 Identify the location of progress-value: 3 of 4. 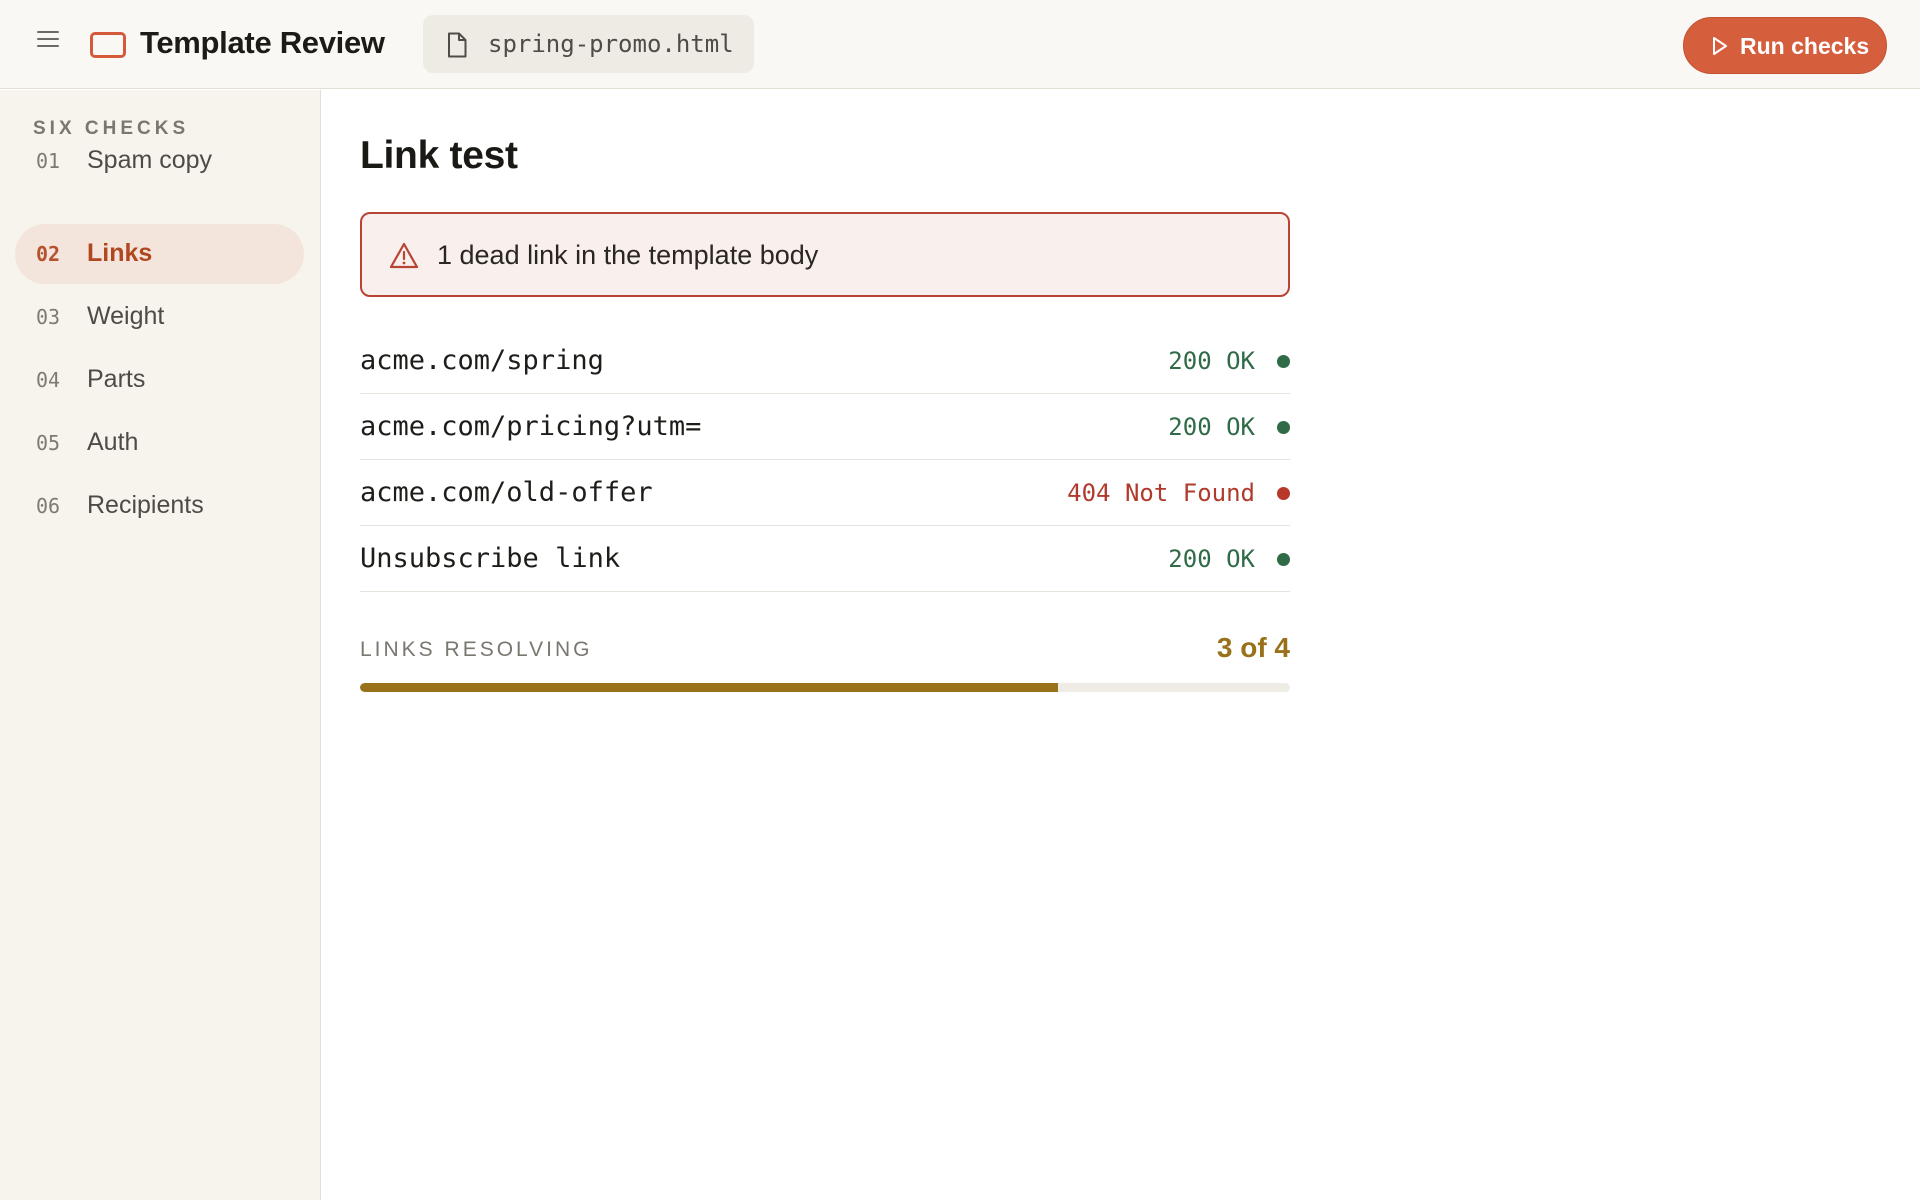
(1253, 647).